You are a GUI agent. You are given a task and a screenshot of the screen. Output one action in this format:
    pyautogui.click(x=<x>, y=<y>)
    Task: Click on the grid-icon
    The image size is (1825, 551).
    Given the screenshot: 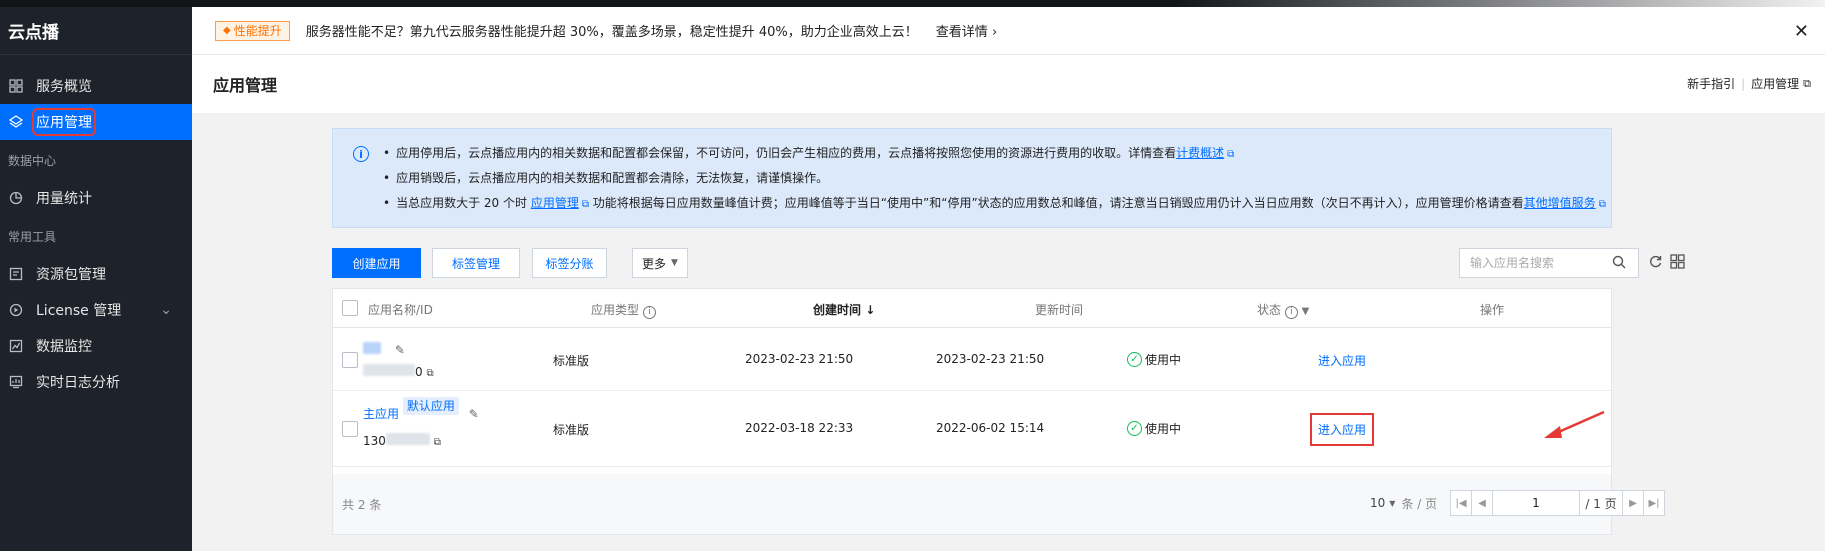 What is the action you would take?
    pyautogui.click(x=16, y=86)
    